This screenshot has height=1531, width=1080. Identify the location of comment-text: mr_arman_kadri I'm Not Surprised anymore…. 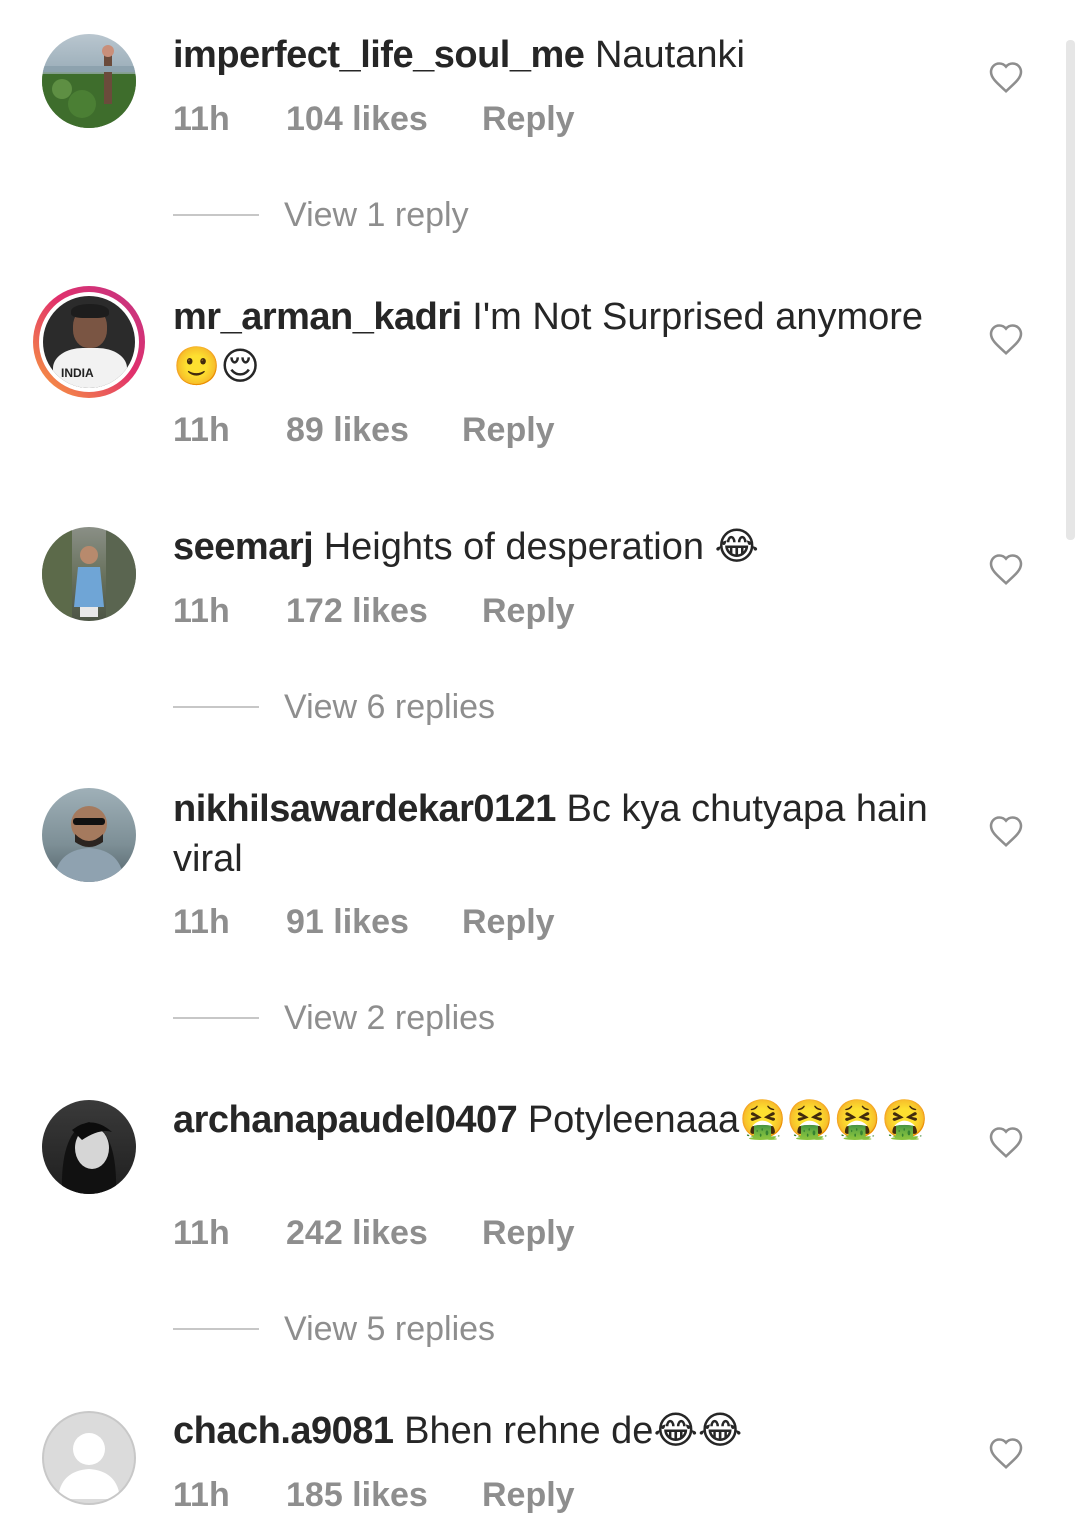
(568, 342).